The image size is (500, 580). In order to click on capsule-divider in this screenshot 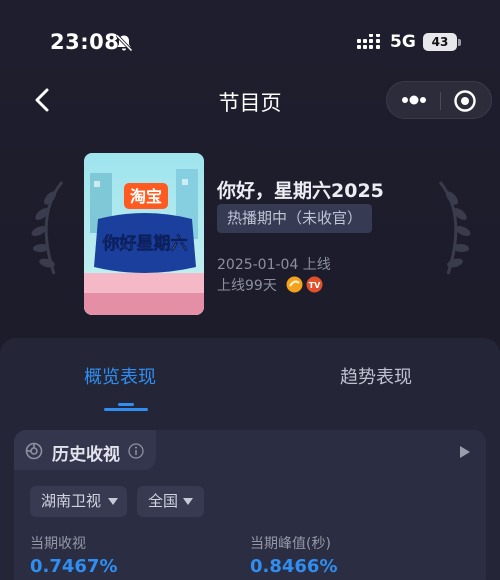, I will do `click(440, 101)`.